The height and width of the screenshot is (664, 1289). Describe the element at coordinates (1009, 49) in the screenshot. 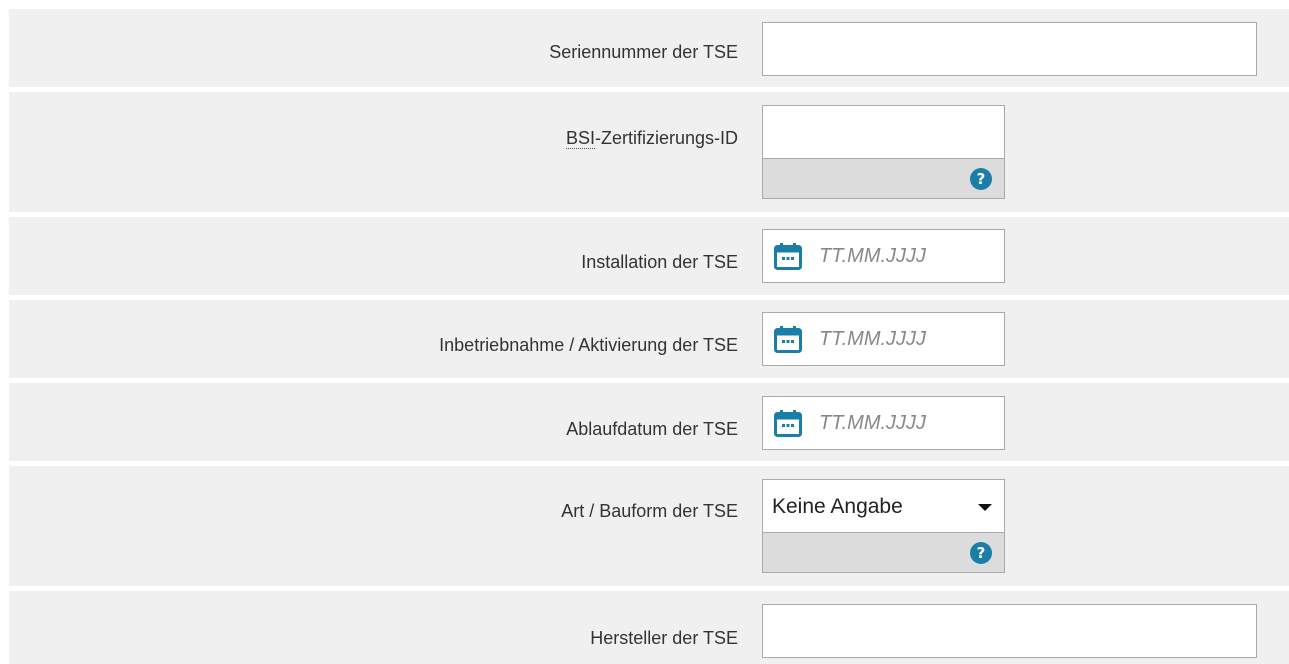

I see `serial-input` at that location.